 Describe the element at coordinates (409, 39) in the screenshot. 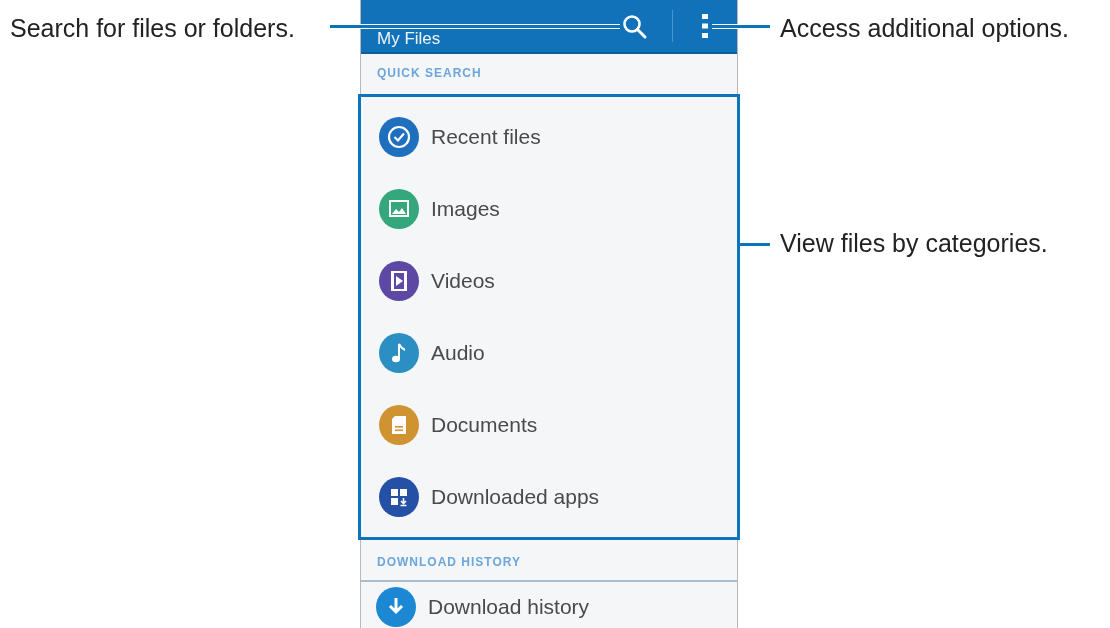

I see `app-title: My Files` at that location.